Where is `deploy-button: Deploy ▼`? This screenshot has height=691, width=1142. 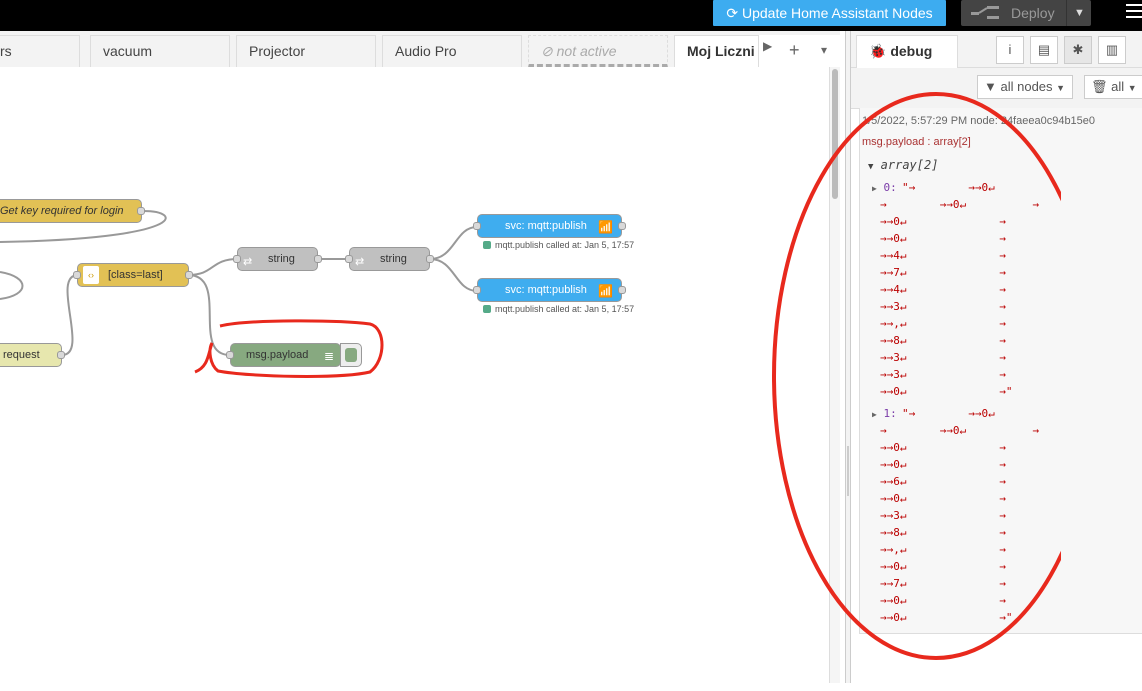
deploy-button: Deploy ▼ is located at coordinates (1026, 13).